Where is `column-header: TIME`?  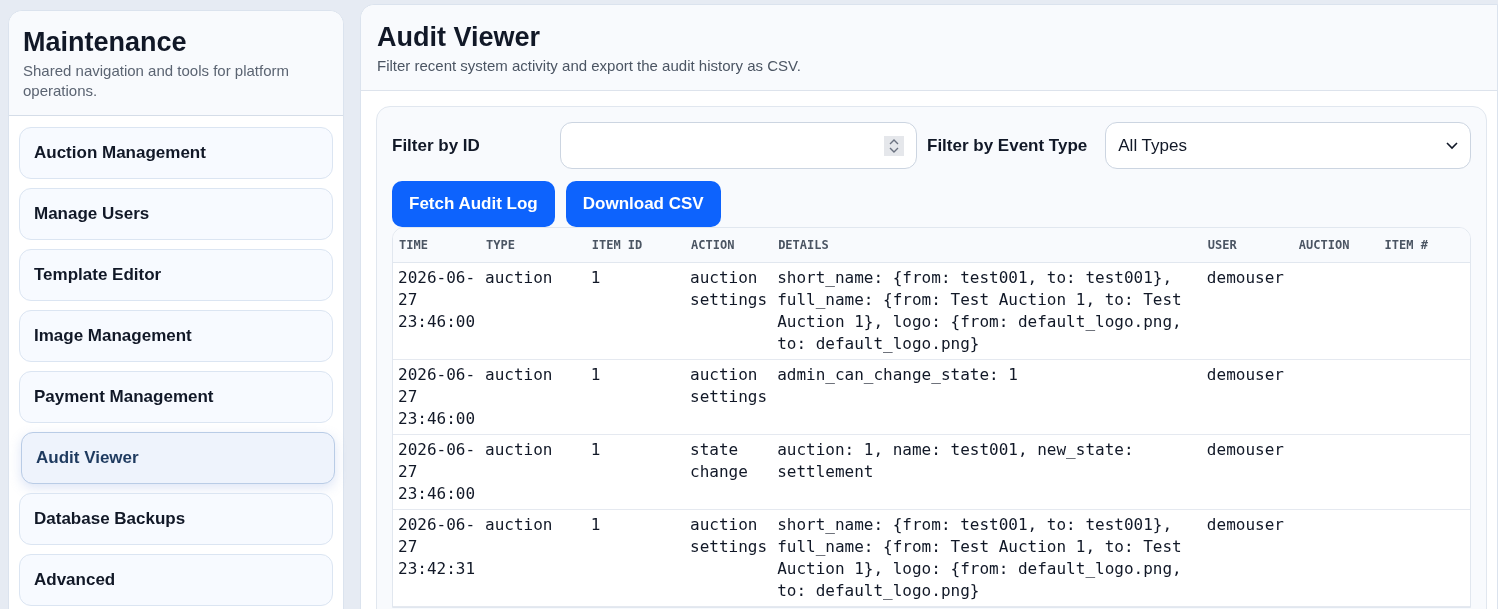
column-header: TIME is located at coordinates (437, 245).